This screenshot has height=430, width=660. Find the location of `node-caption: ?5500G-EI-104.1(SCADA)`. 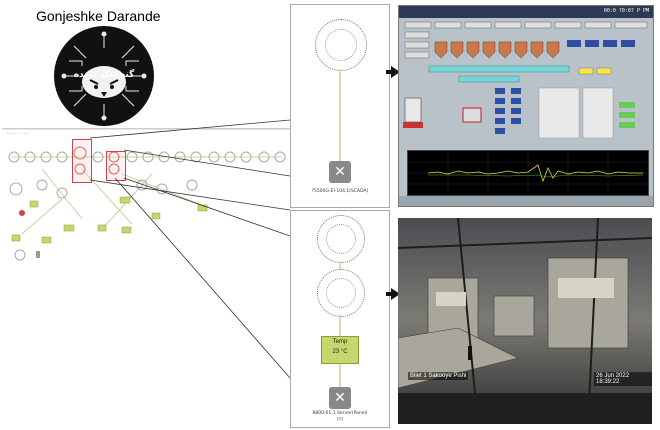

node-caption: ?5500G-EI-104.1(SCADA) is located at coordinates (340, 191).